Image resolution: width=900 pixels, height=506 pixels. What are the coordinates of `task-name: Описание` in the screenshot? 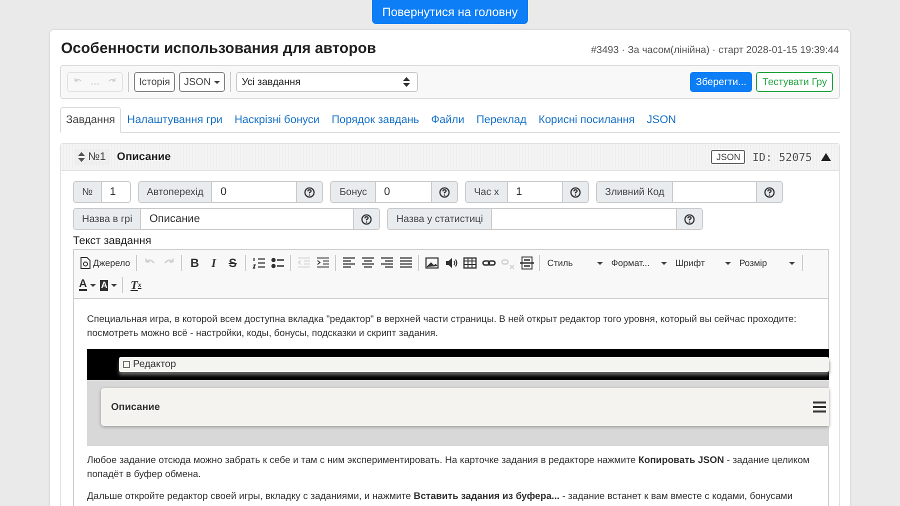 It's located at (143, 157).